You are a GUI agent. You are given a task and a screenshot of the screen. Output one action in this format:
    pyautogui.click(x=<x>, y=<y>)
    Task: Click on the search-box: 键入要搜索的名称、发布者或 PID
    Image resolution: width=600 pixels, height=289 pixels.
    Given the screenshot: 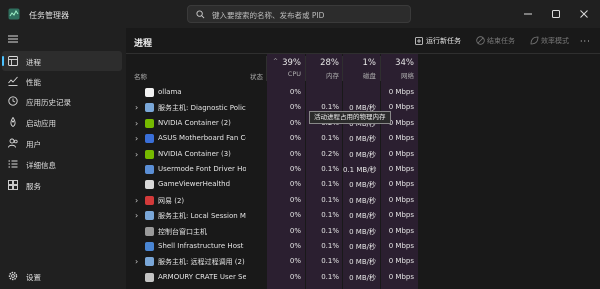 What is the action you would take?
    pyautogui.click(x=299, y=14)
    